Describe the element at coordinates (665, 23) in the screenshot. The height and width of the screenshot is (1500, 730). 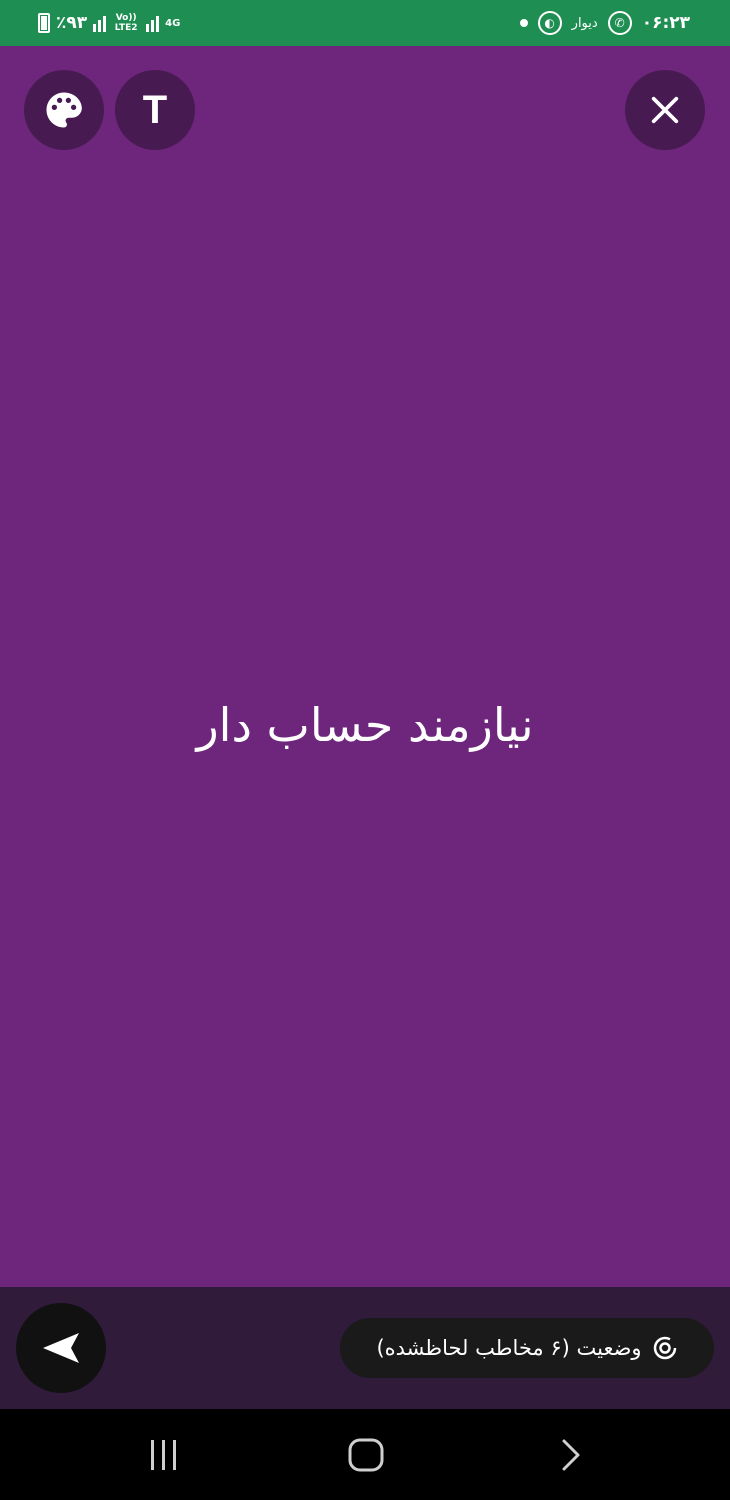
I see `clock: ۰۶:۲۳` at that location.